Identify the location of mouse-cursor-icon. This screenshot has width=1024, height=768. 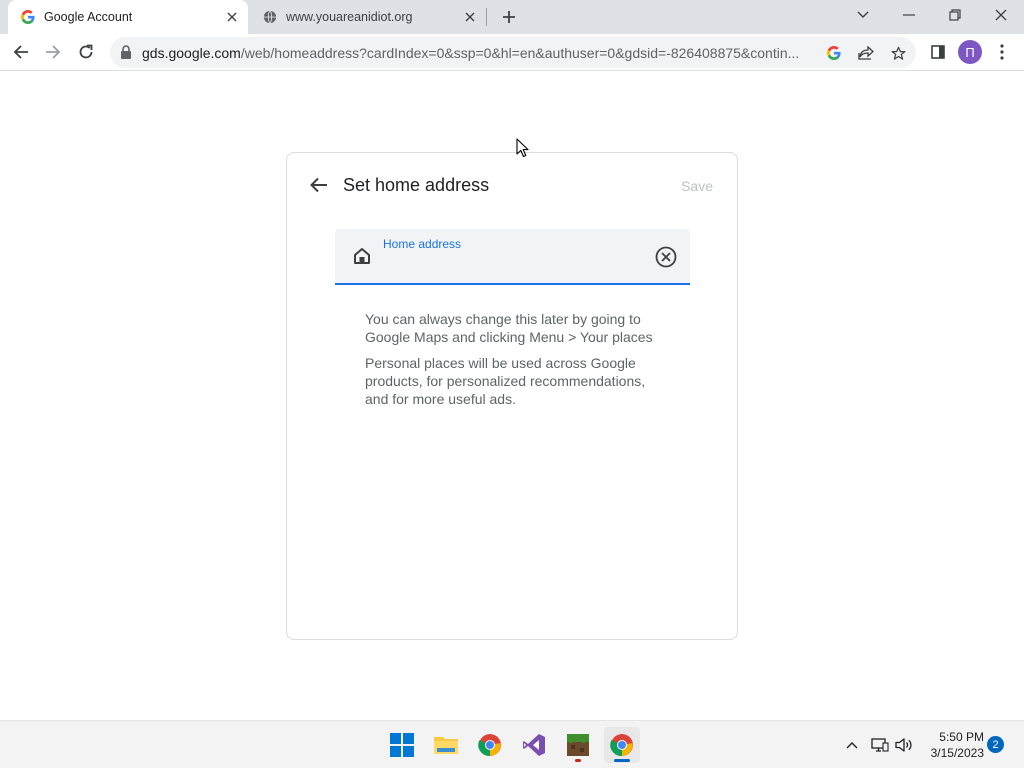
(522, 150).